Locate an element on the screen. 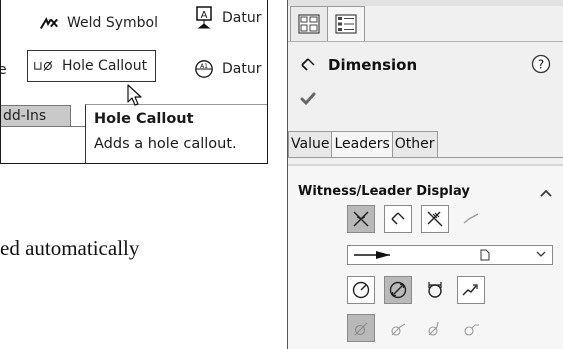 The height and width of the screenshot is (349, 563). diameter-leader-button is located at coordinates (398, 290).